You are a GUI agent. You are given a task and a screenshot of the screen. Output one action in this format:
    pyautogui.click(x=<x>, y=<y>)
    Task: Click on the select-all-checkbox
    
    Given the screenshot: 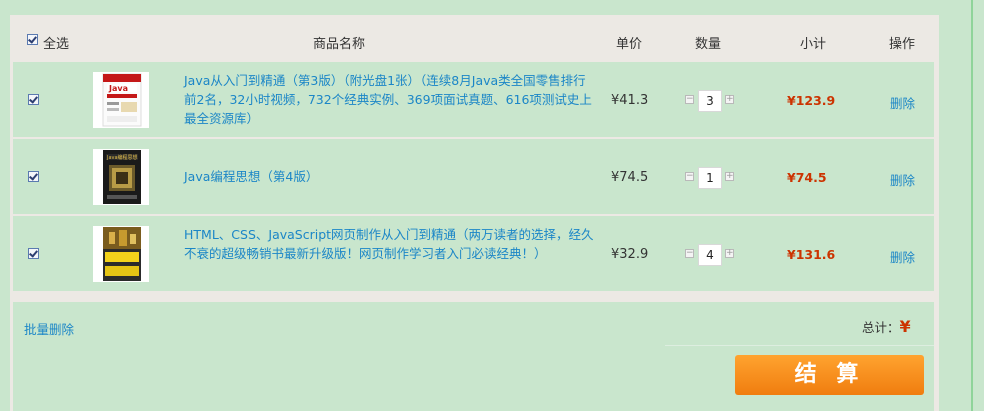 What is the action you would take?
    pyautogui.click(x=32, y=39)
    